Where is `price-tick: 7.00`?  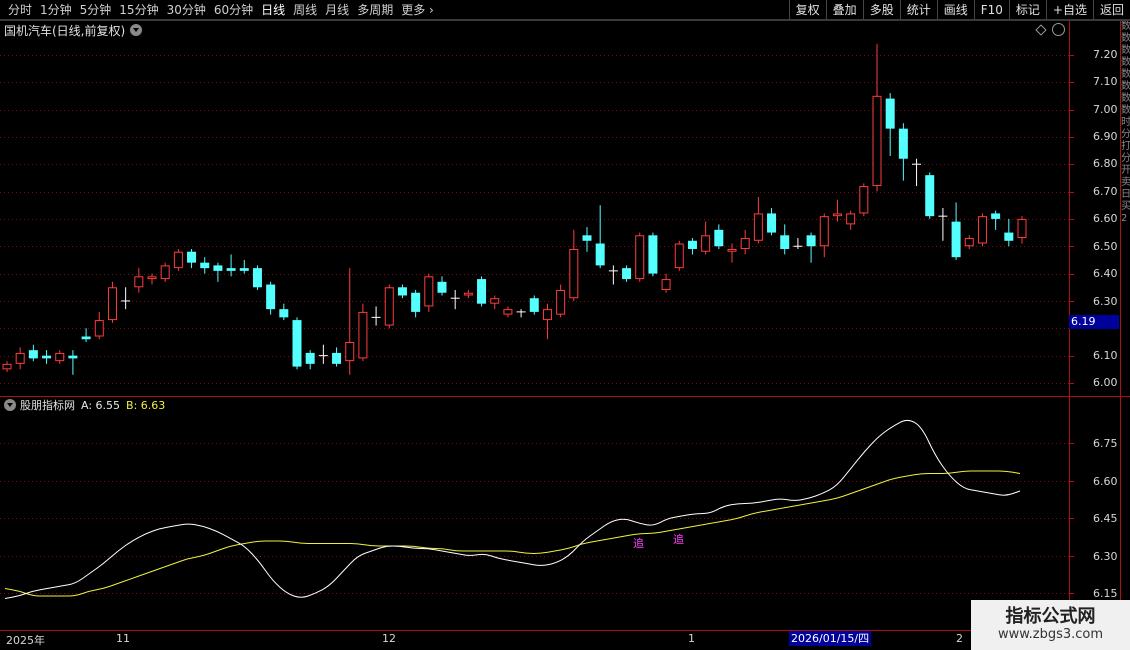
price-tick: 7.00 is located at coordinates (1105, 109).